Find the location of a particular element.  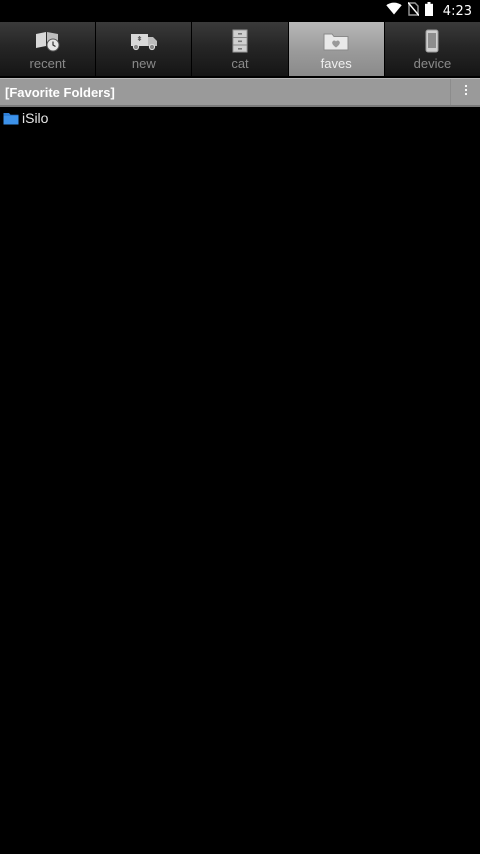

folder-icon is located at coordinates (11, 118).